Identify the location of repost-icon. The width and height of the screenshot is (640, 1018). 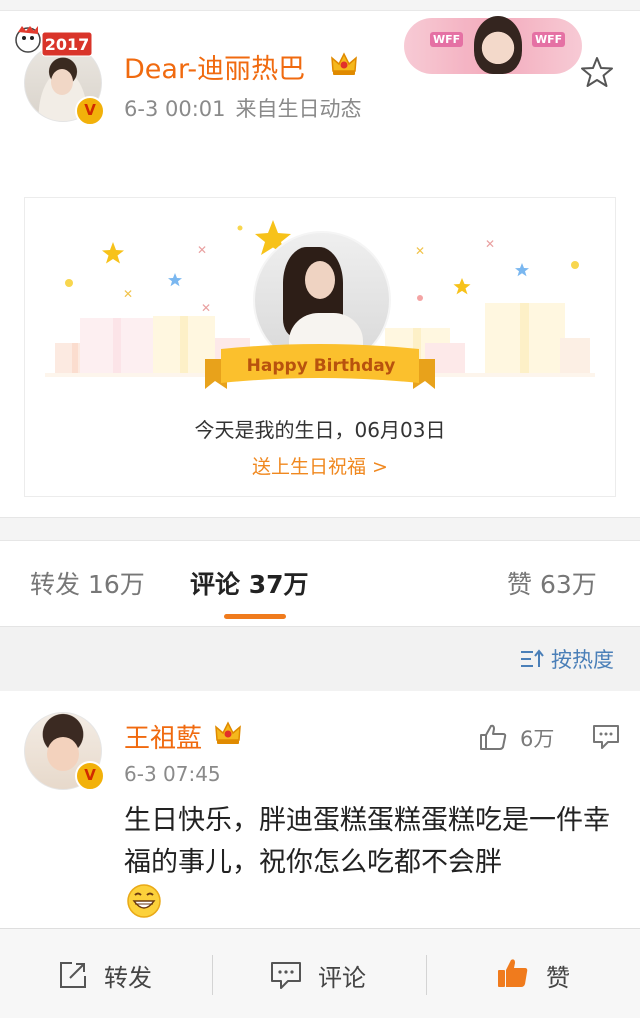
(73, 975).